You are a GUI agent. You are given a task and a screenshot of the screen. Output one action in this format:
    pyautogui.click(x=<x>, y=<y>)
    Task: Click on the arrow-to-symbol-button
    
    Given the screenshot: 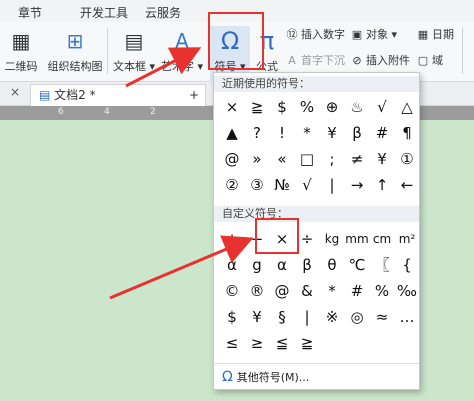 What is the action you would take?
    pyautogui.click(x=163, y=67)
    